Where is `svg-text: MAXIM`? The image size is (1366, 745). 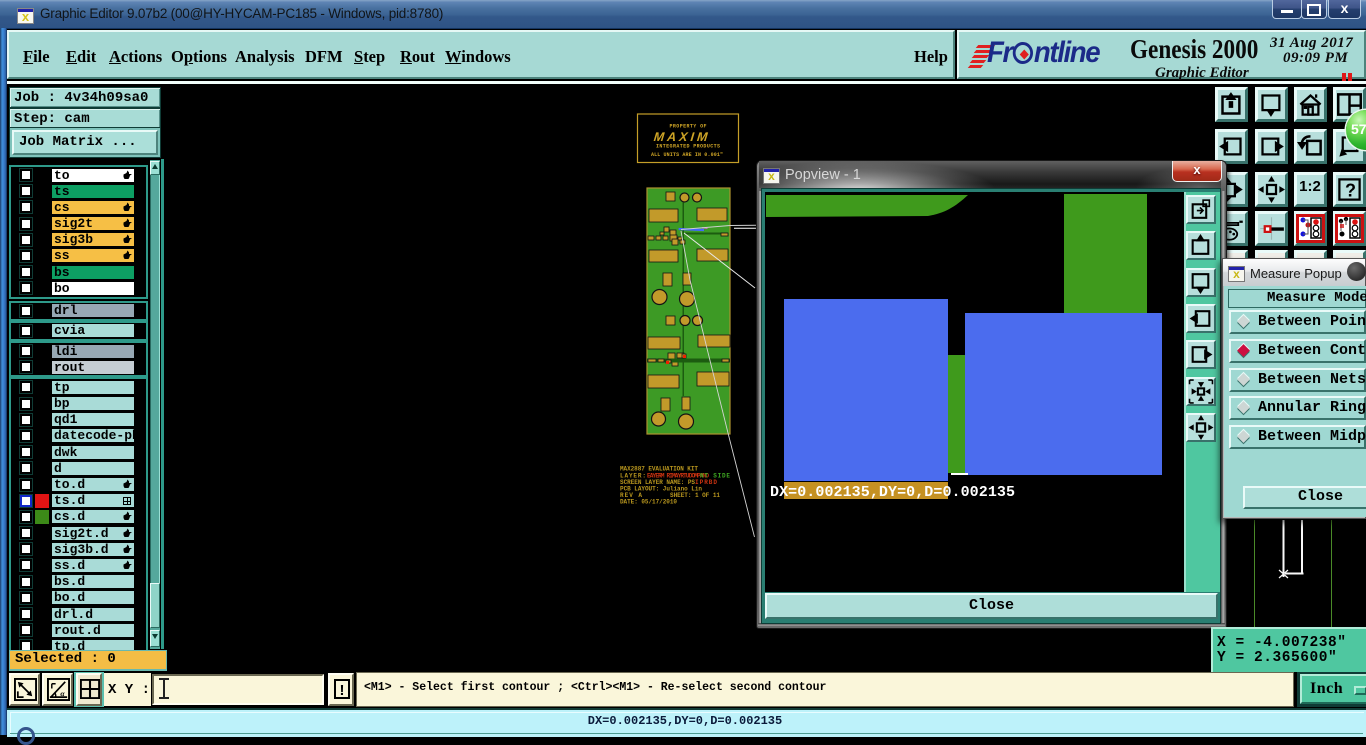 svg-text: MAXIM is located at coordinates (682, 137).